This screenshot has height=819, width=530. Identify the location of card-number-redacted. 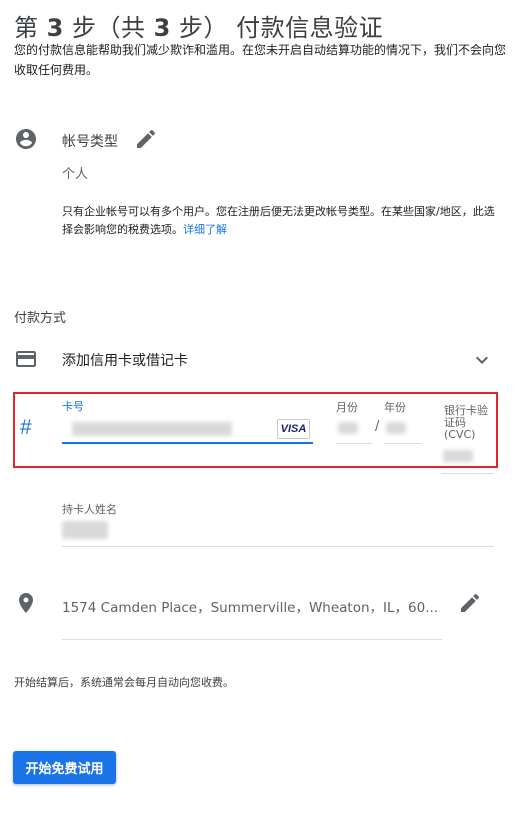
(152, 429).